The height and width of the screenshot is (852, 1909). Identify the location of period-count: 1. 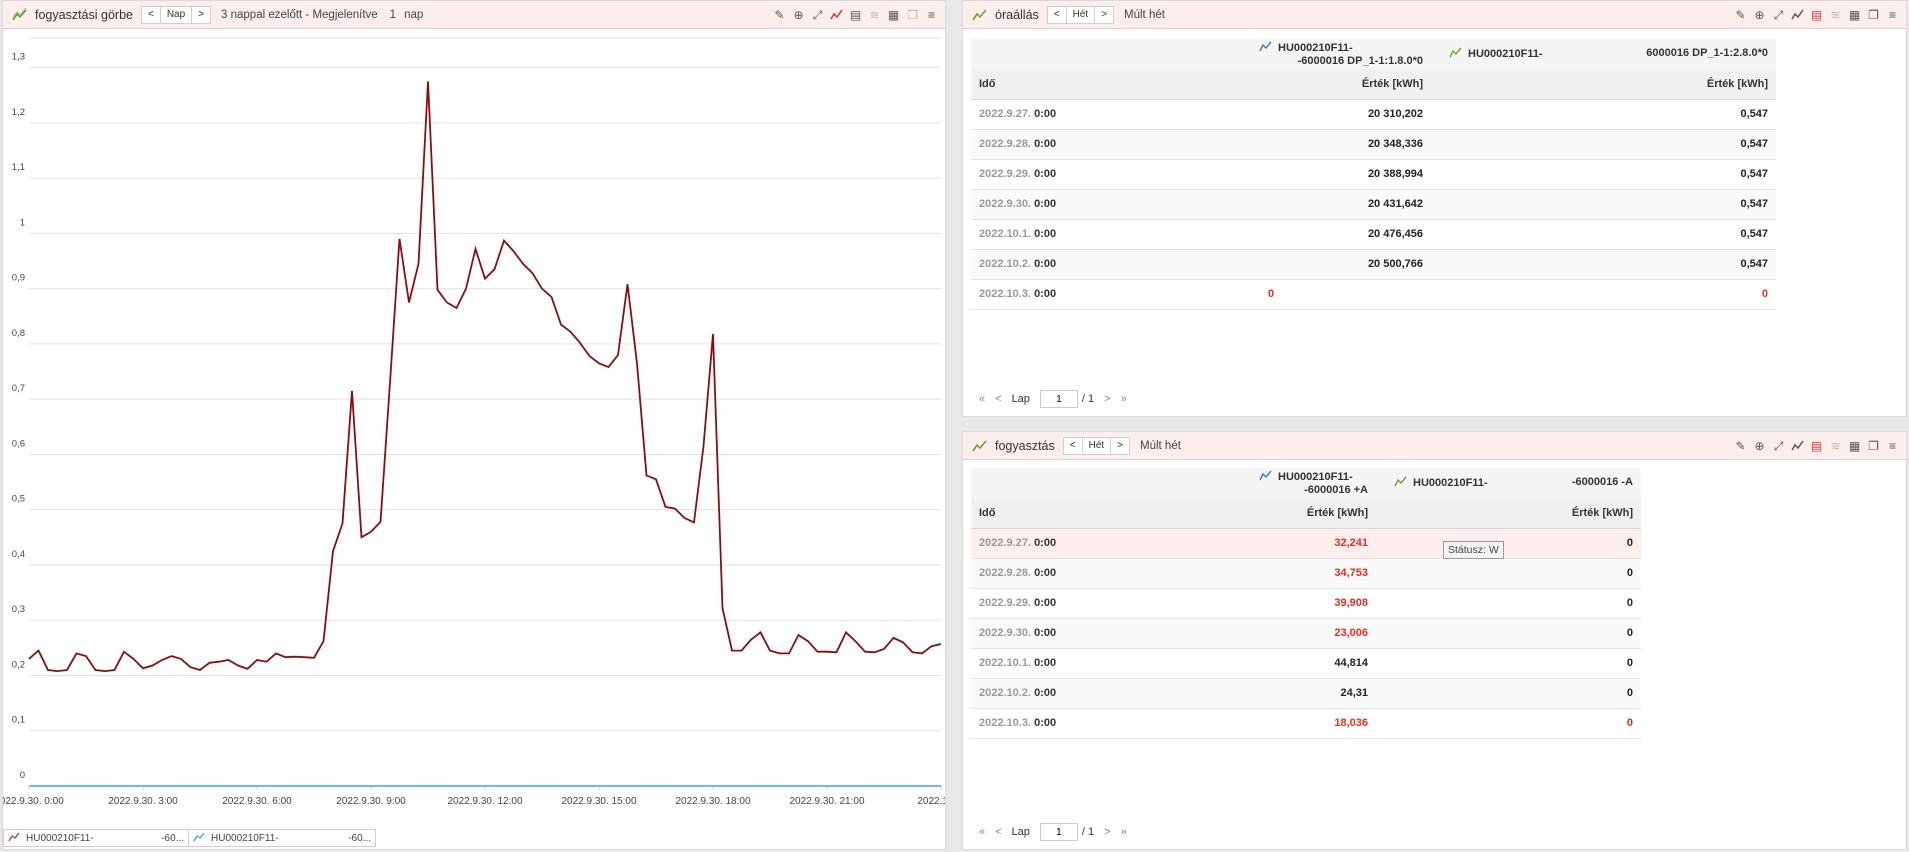
(393, 15).